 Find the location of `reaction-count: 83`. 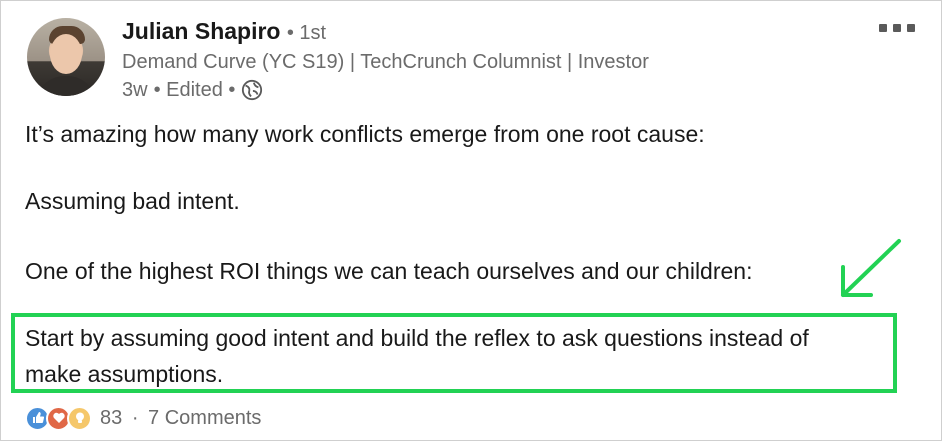

reaction-count: 83 is located at coordinates (111, 418).